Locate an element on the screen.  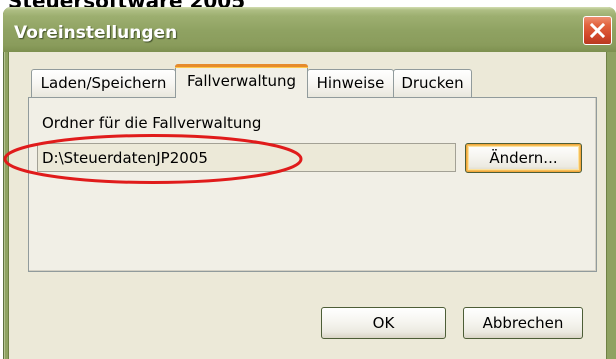
tab-label-drucken: Drucken is located at coordinates (432, 83).